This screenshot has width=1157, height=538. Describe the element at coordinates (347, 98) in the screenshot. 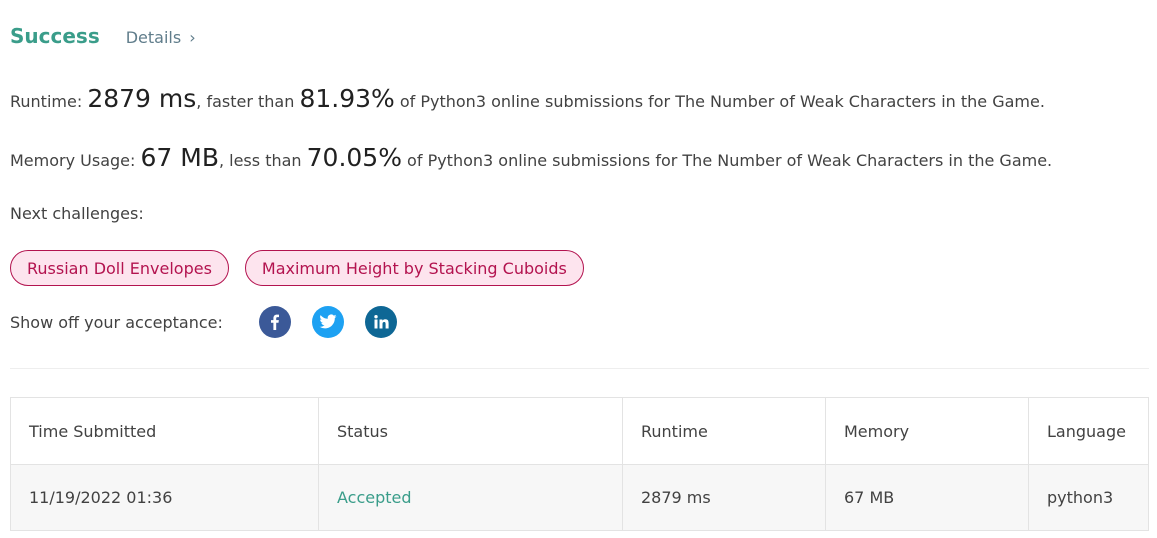

I see `runtime-percentile: 81.93%` at that location.